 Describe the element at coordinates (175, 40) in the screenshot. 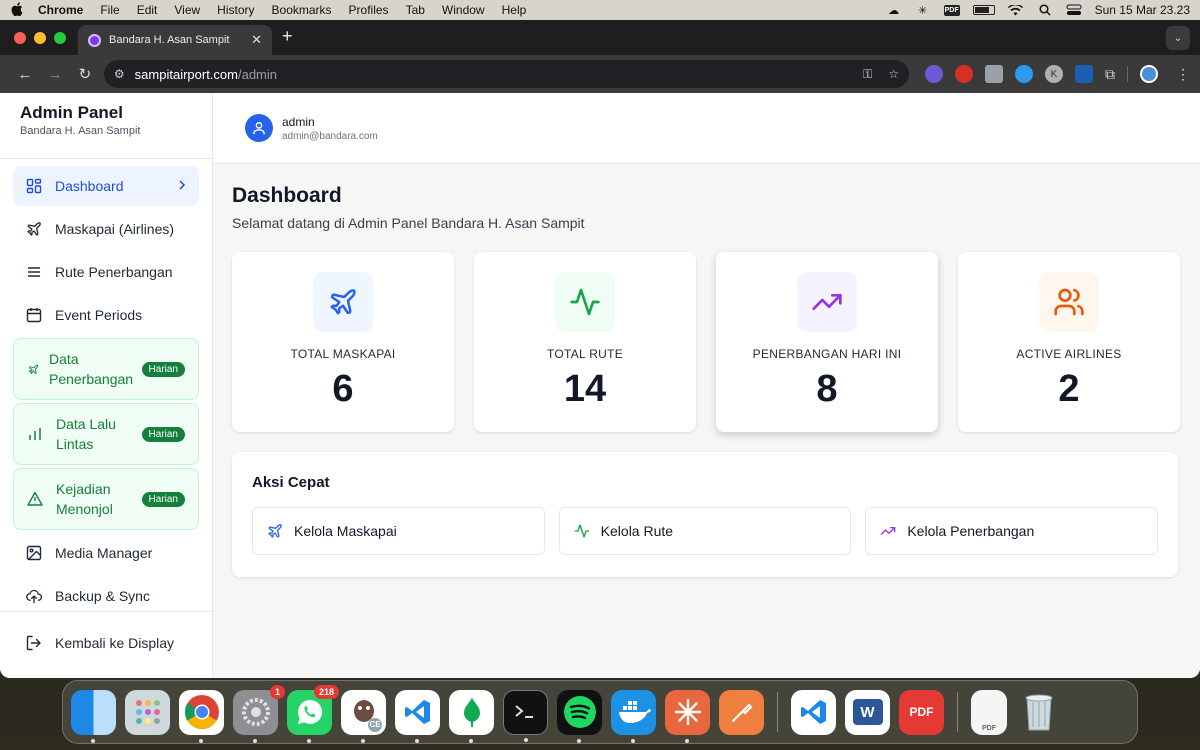

I see `browser-tab: Bandara H. Asan Sampit ✕` at that location.